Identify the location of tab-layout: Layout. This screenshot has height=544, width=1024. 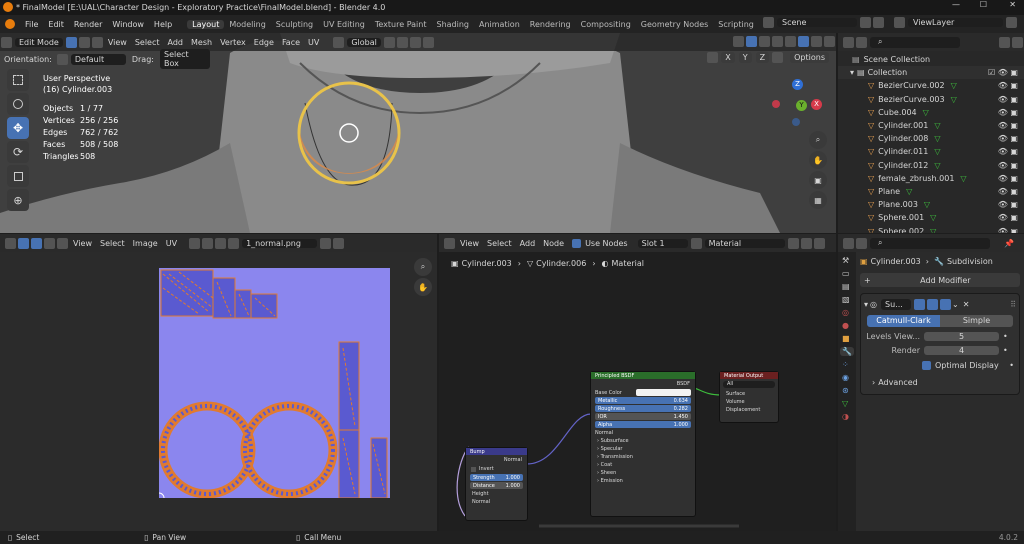
(206, 24).